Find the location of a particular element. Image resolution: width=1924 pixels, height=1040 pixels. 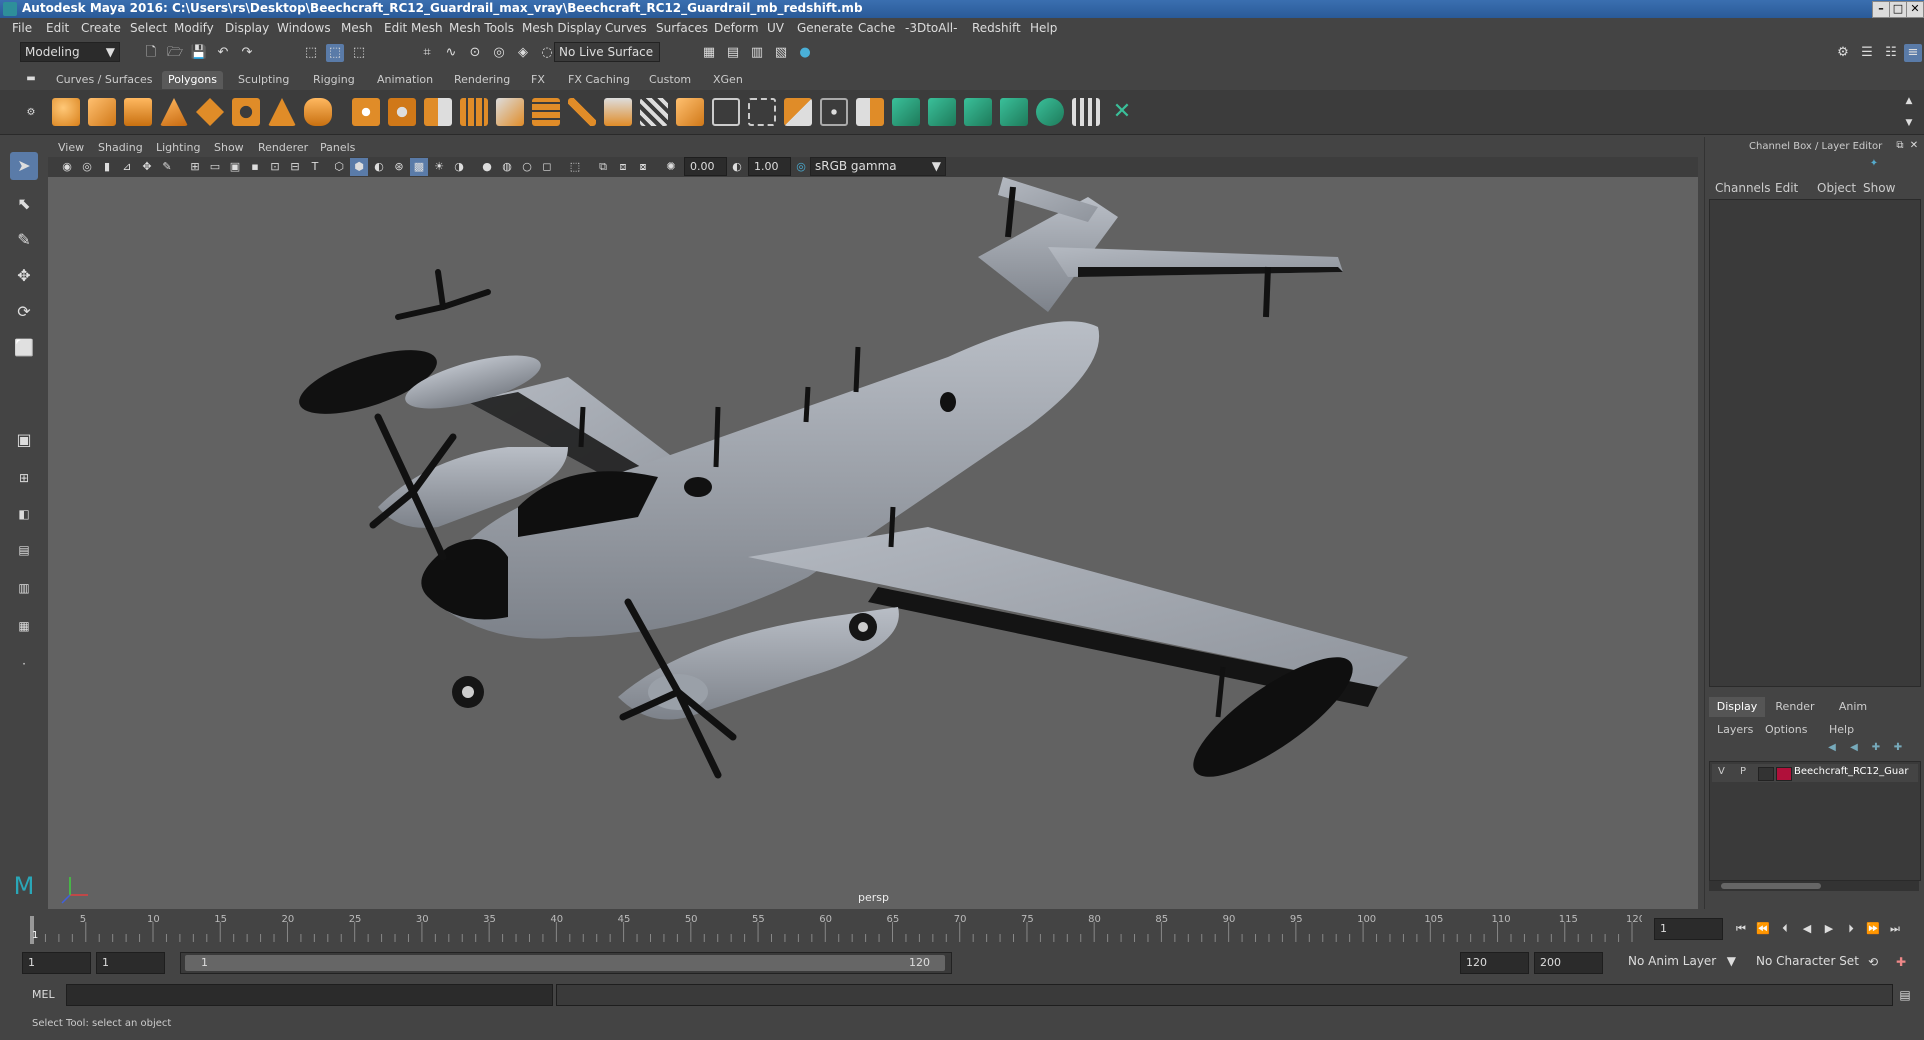

gamma-field: 1.00 is located at coordinates (769, 166).